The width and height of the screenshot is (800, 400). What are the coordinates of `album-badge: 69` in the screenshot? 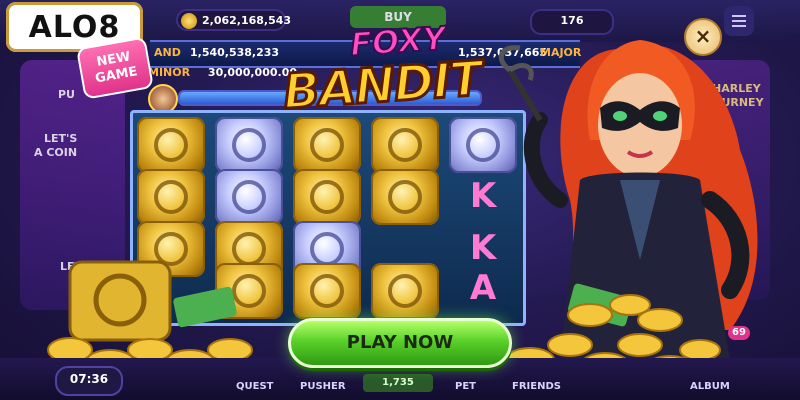 It's located at (739, 333).